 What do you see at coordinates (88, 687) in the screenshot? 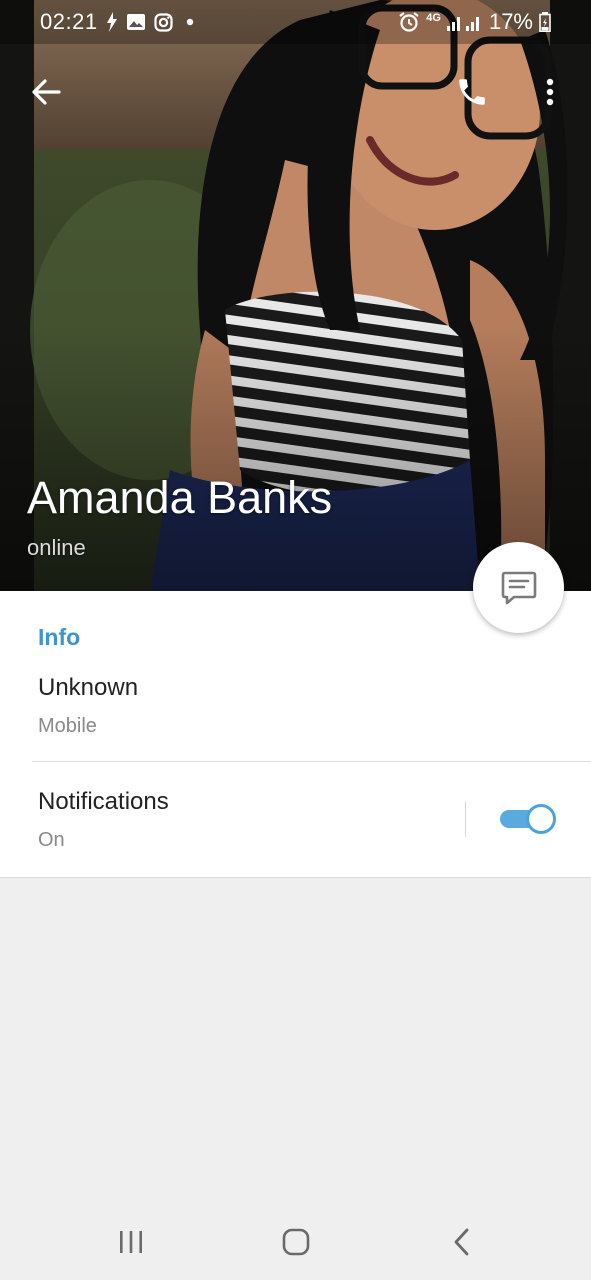
I see `phone-value: Unknown` at bounding box center [88, 687].